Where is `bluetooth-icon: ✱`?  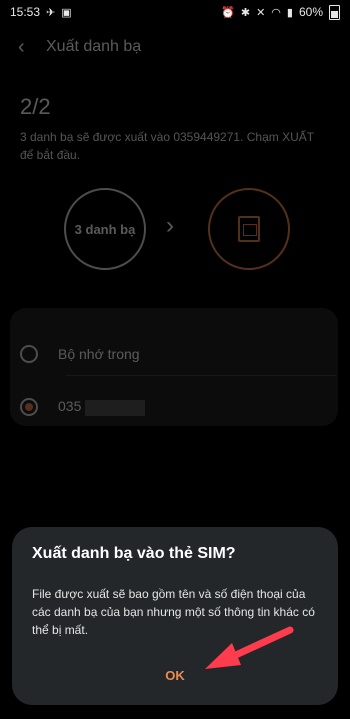 bluetooth-icon: ✱ is located at coordinates (245, 12).